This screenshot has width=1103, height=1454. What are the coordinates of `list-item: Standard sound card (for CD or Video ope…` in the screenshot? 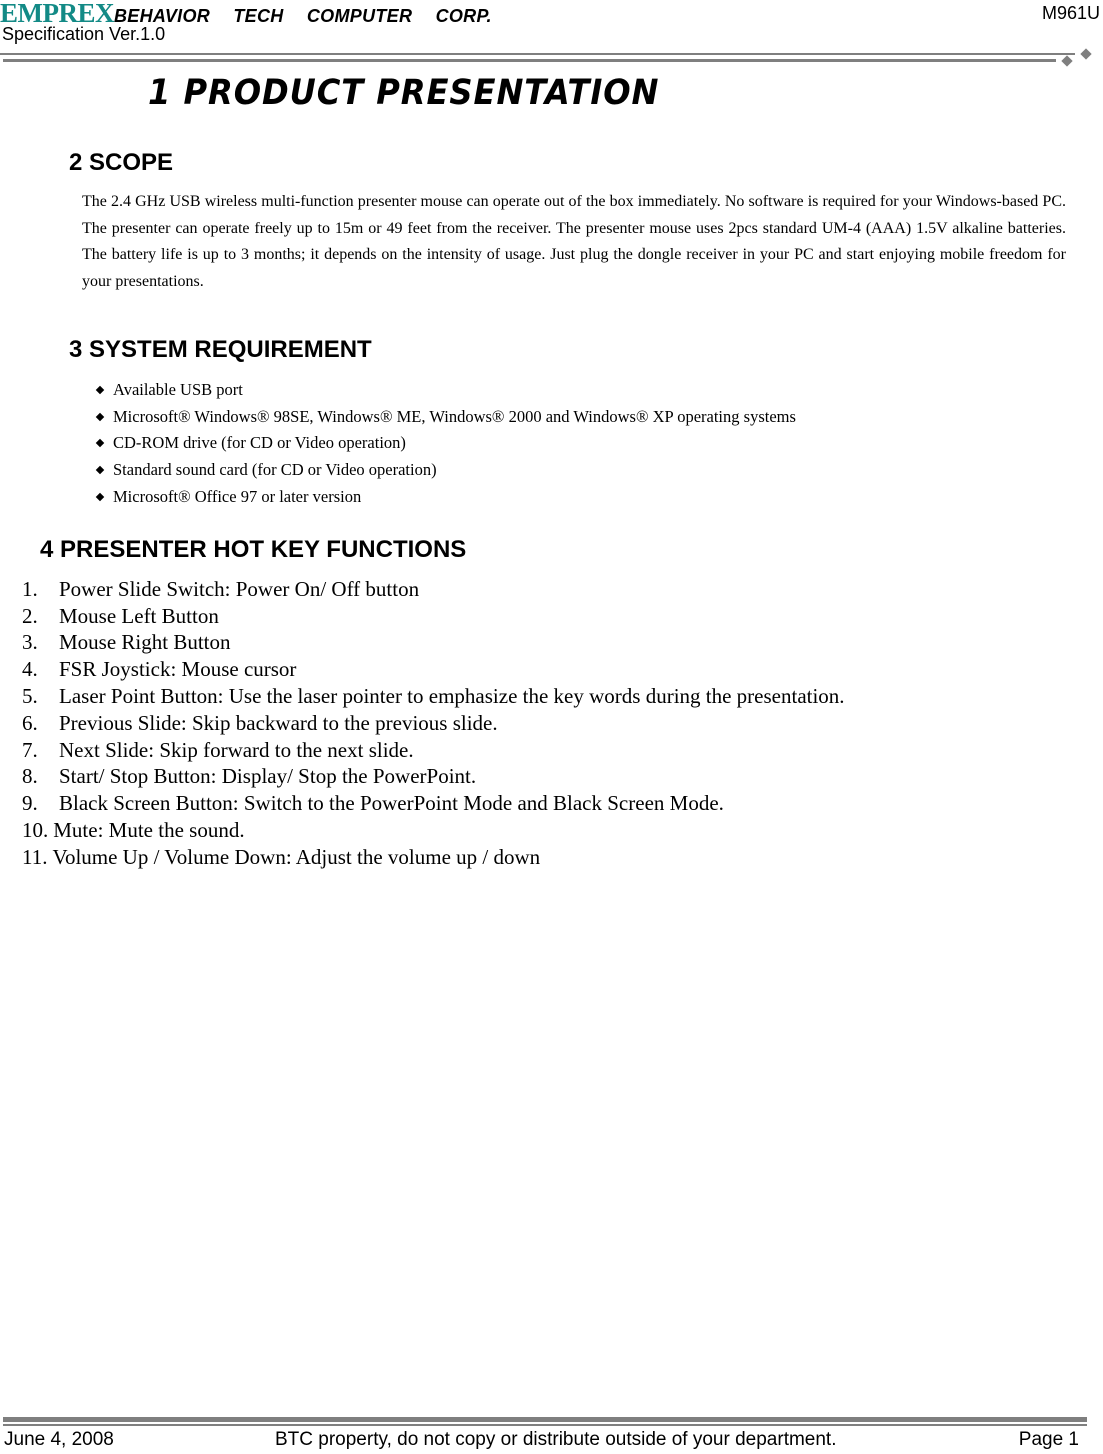 It's located at (445, 470).